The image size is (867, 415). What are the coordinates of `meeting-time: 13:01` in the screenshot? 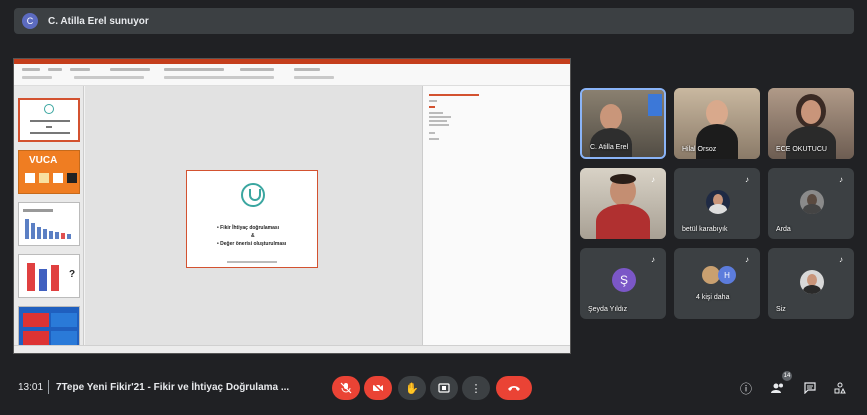 It's located at (31, 387).